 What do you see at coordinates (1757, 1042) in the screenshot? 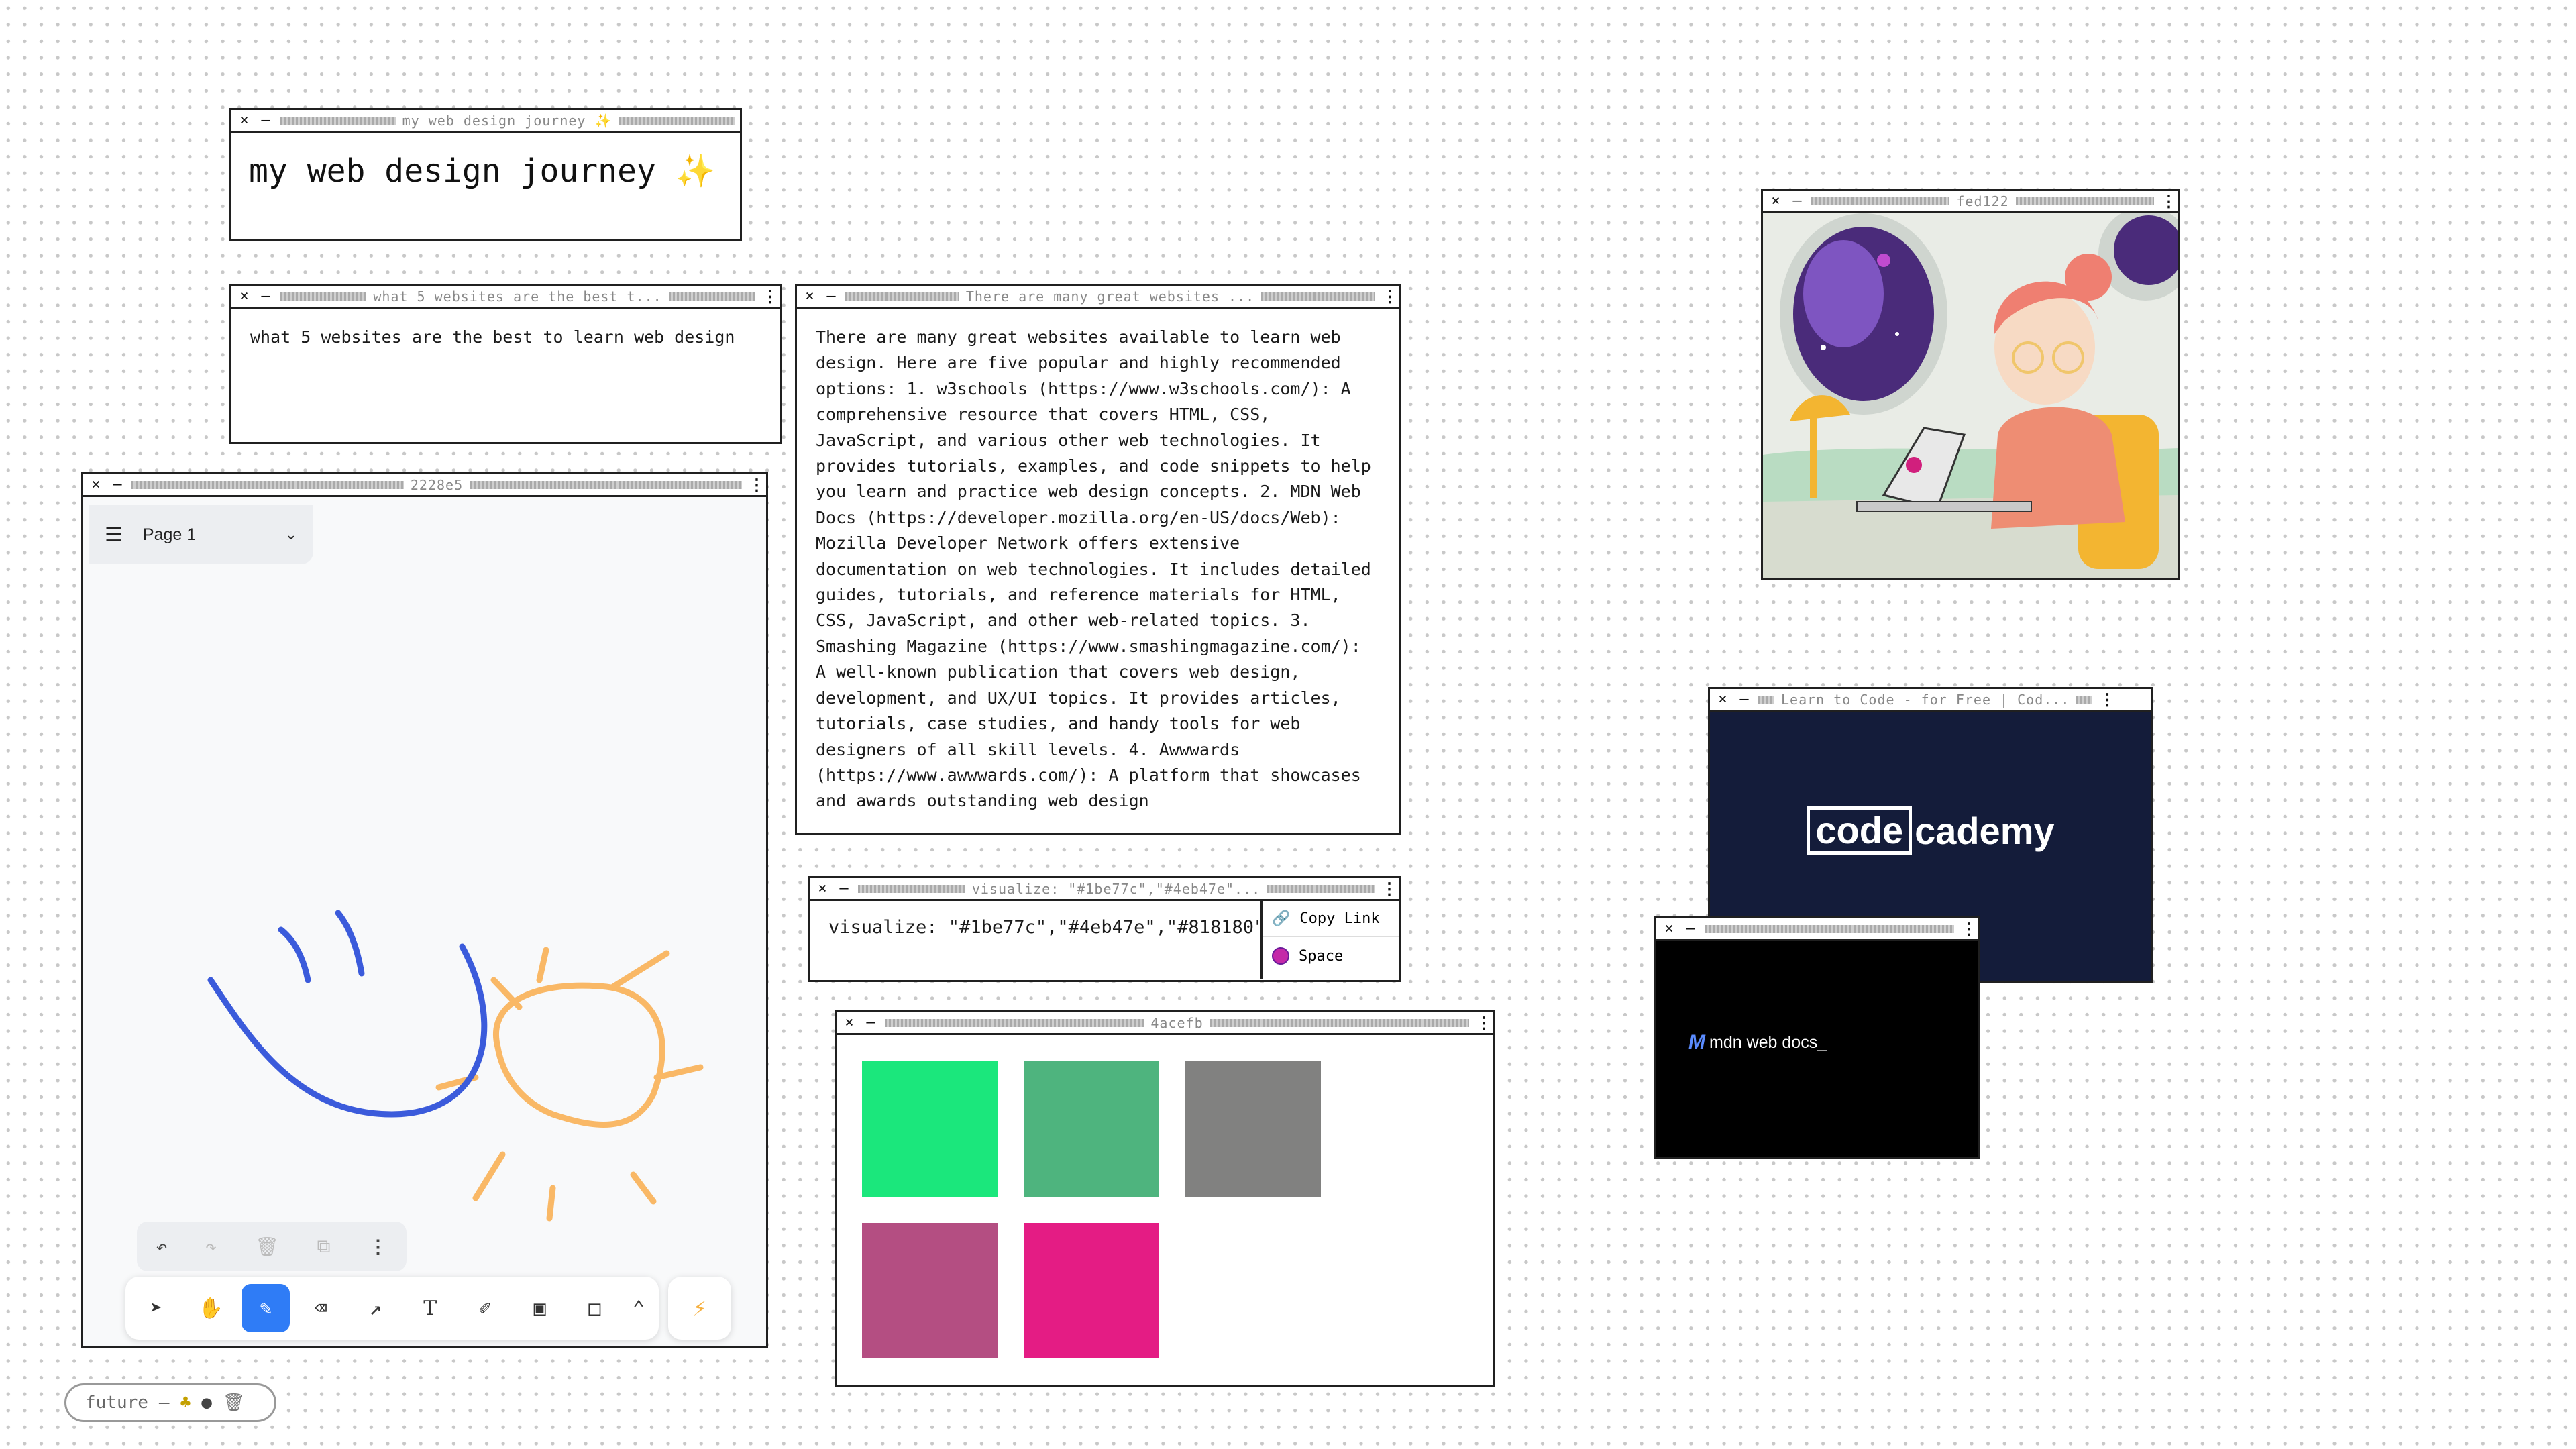
I see `mdn-logo: M mdn web docs_` at bounding box center [1757, 1042].